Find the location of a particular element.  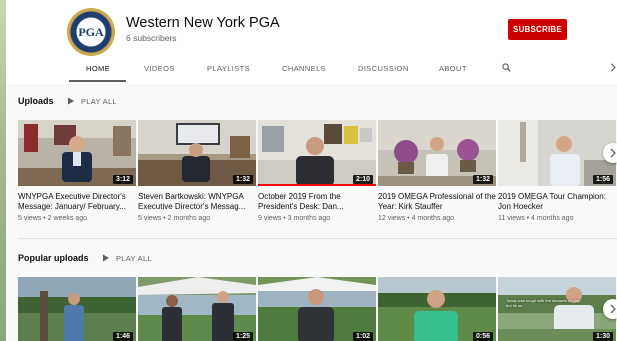

section-title-uploads: Uploads is located at coordinates (36, 101).